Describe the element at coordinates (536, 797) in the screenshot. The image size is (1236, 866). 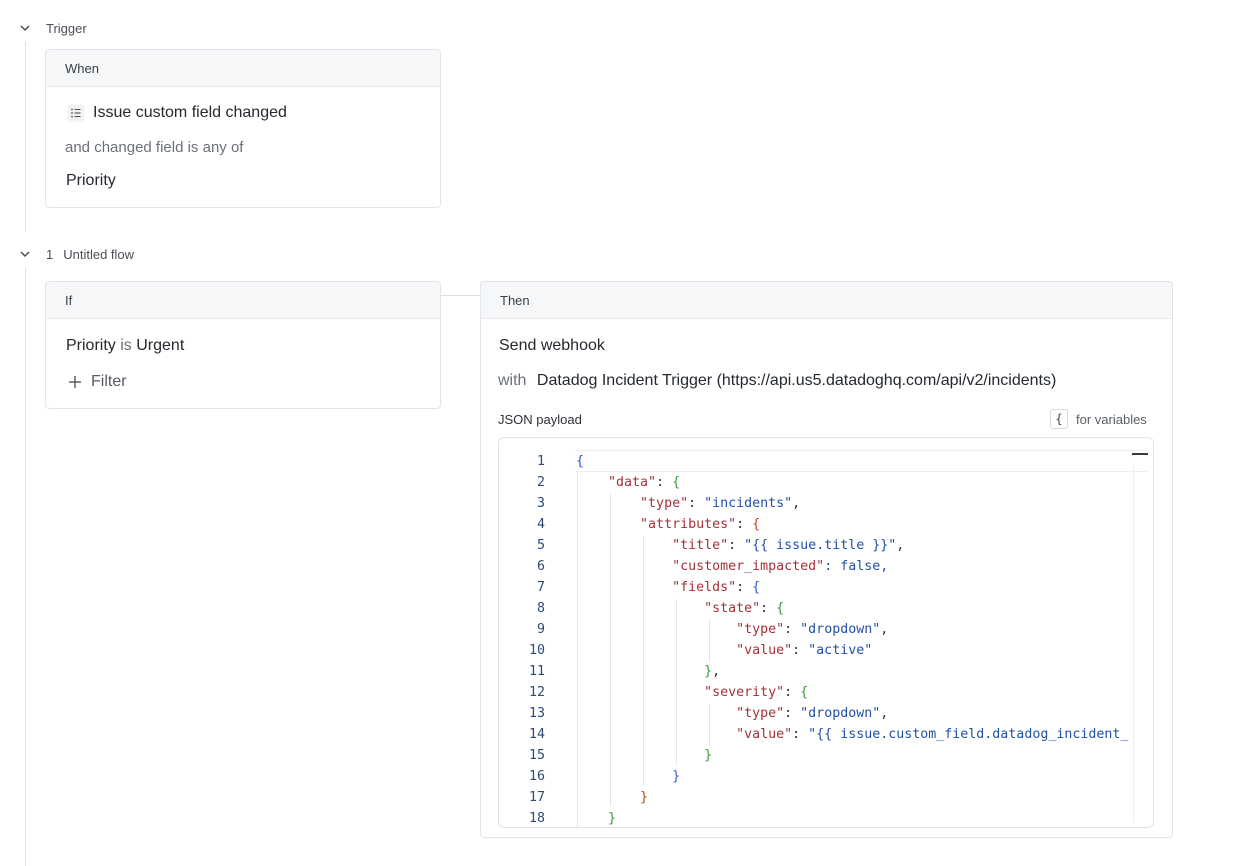
I see `line-number: 17` at that location.